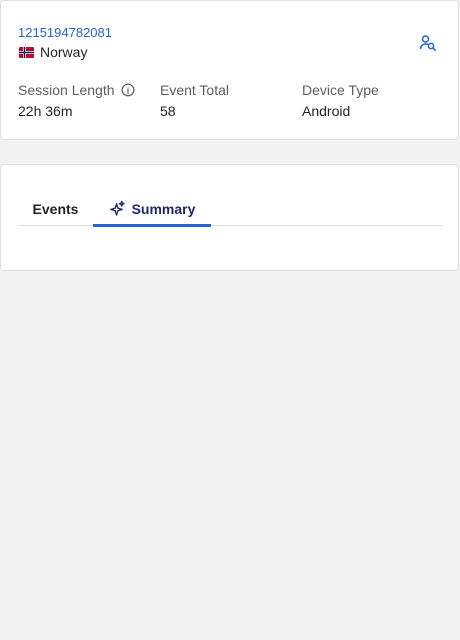 Image resolution: width=460 pixels, height=640 pixels. Describe the element at coordinates (340, 90) in the screenshot. I see `stat-label: Device Type` at that location.